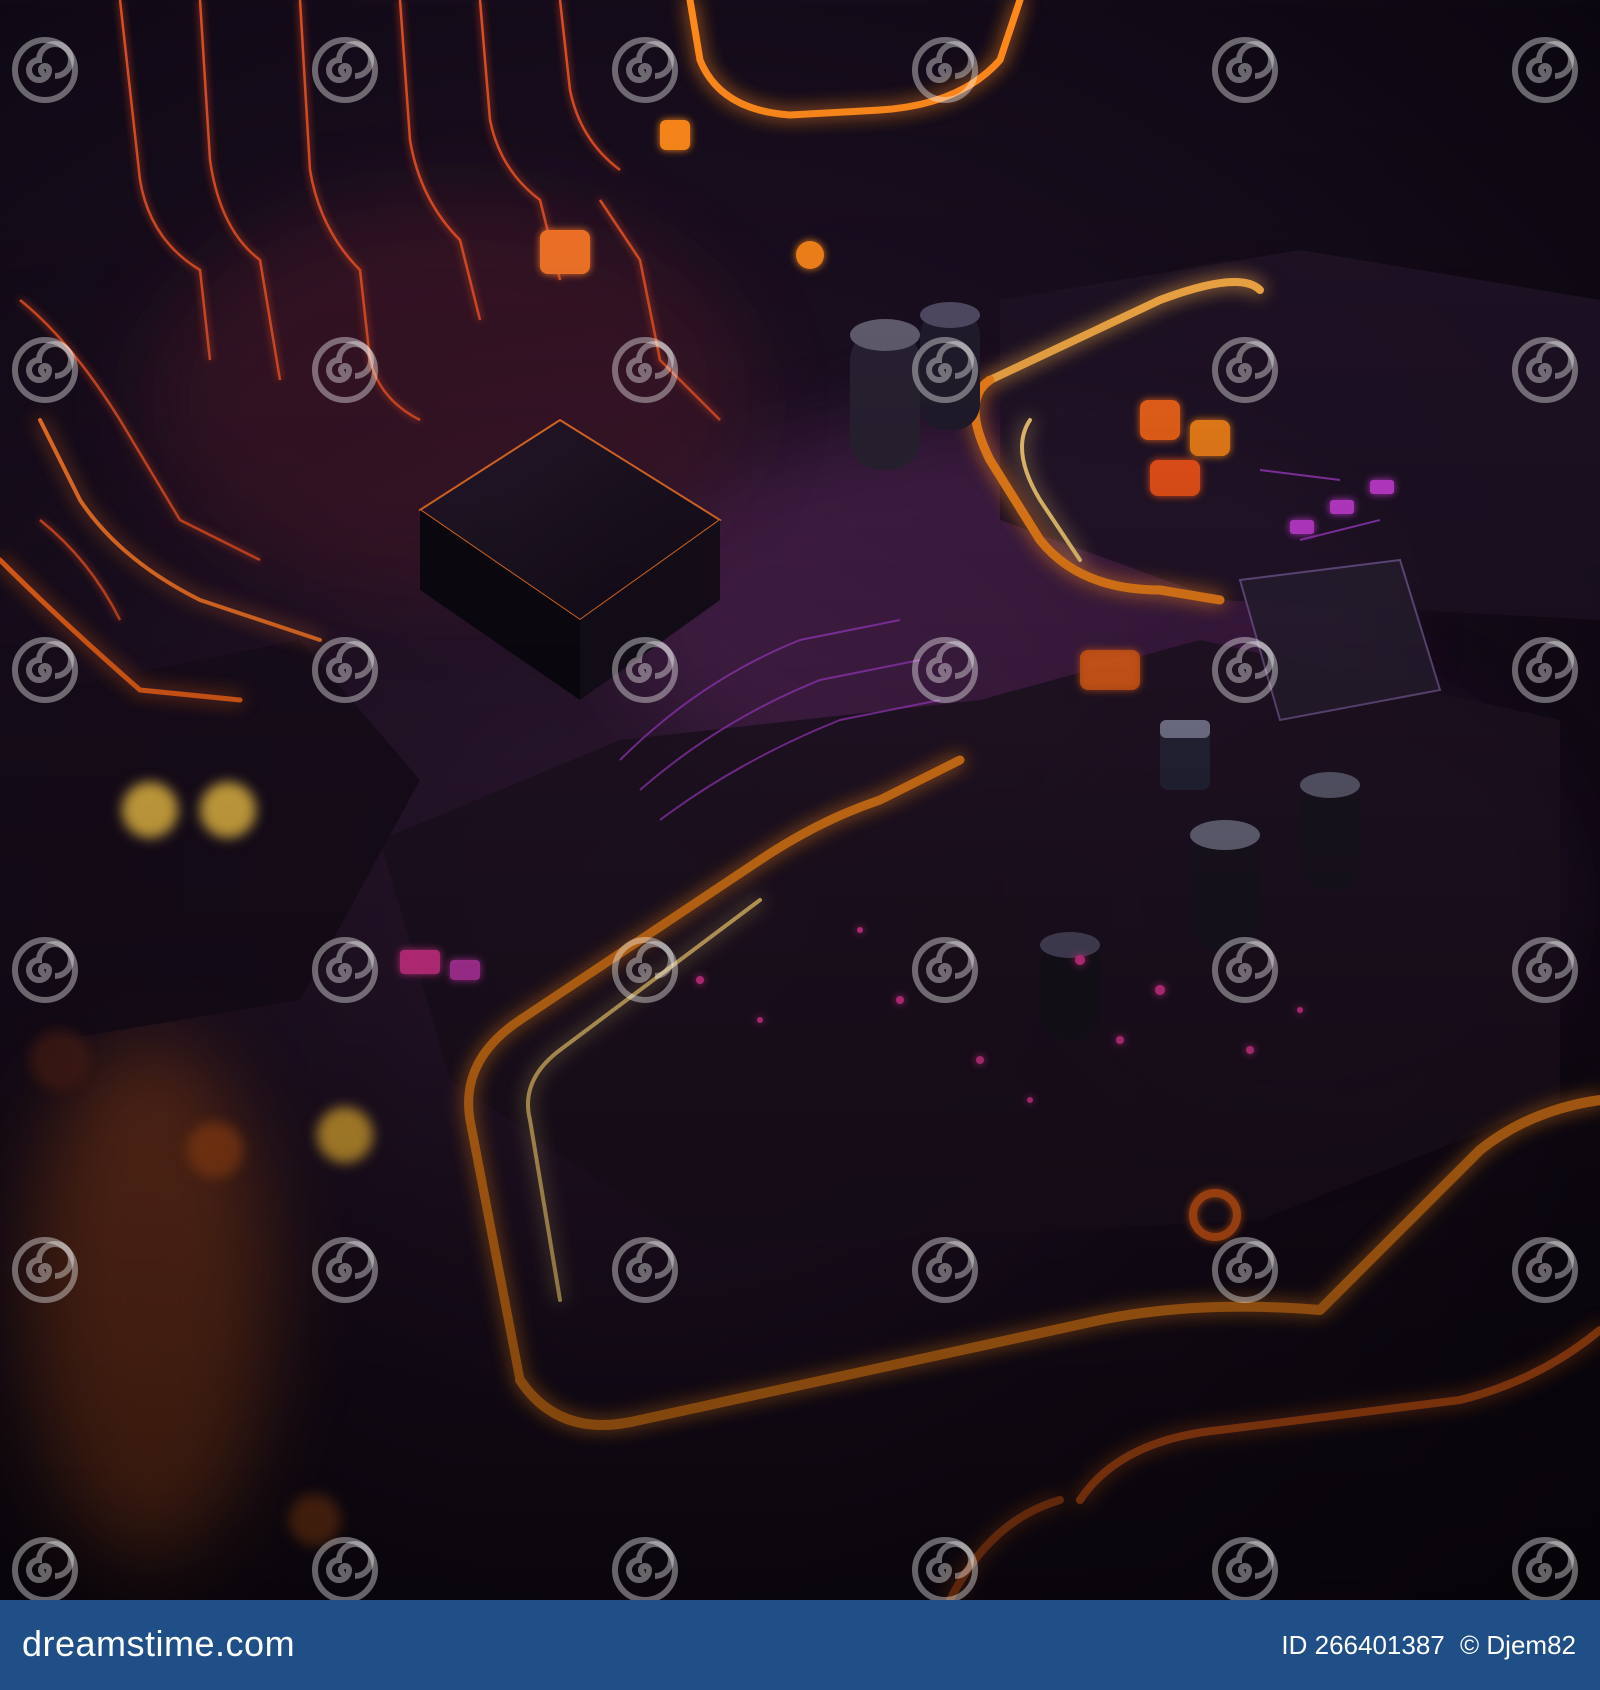 The image size is (1600, 1690). I want to click on footer-bar: dreamstime.com ID 266401387 © Djem82, so click(800, 1645).